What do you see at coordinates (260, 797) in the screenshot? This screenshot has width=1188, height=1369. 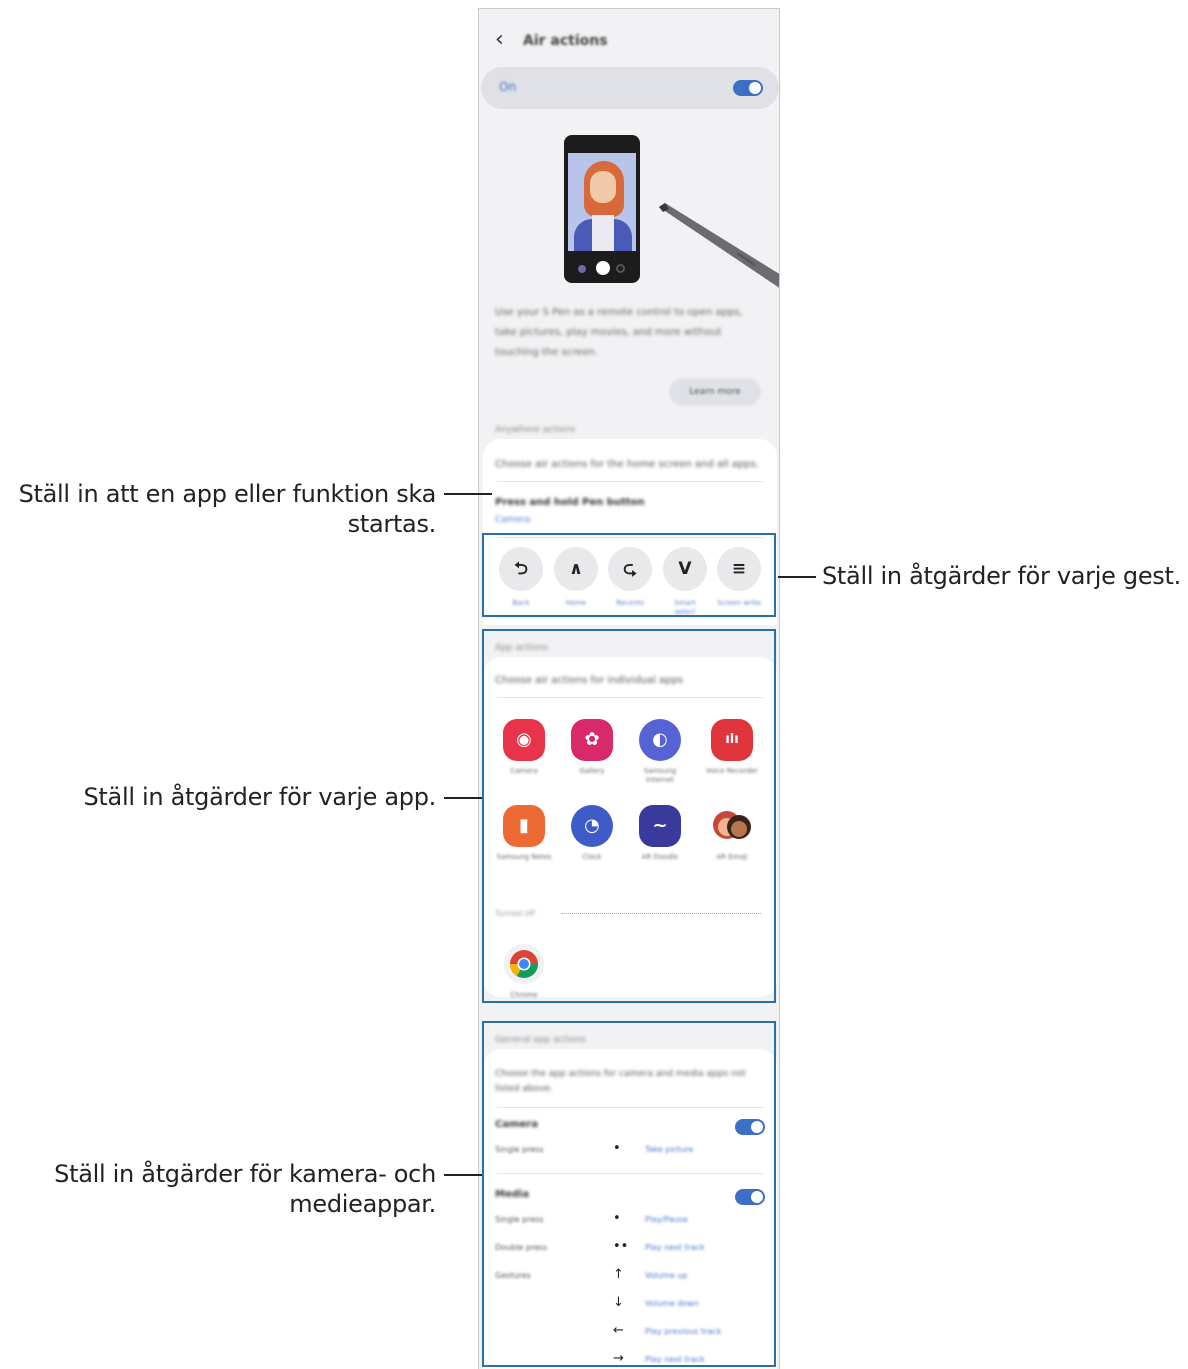 I see `callout-apps: Ställ in åtgärder för varje app.` at bounding box center [260, 797].